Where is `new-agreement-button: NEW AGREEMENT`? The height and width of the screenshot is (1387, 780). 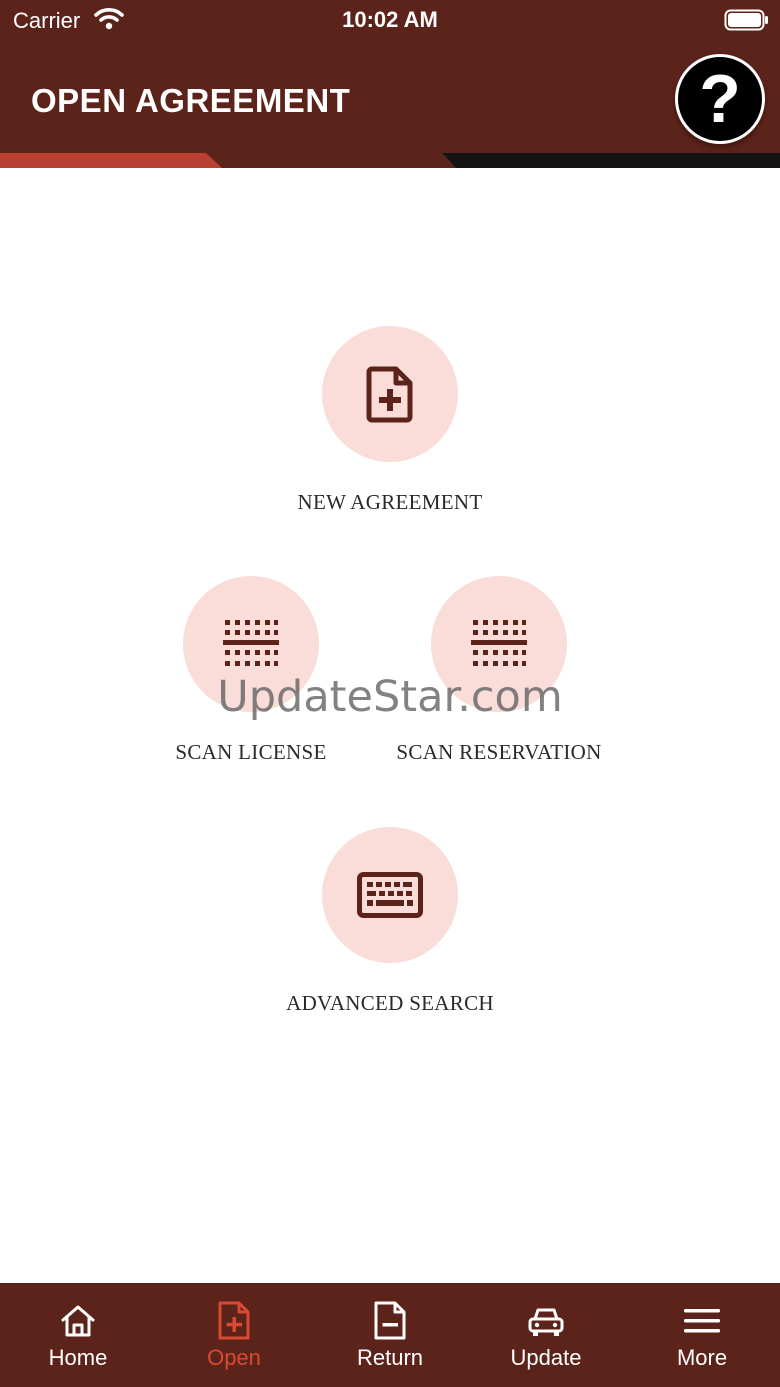
new-agreement-button: NEW AGREEMENT is located at coordinates (390, 420).